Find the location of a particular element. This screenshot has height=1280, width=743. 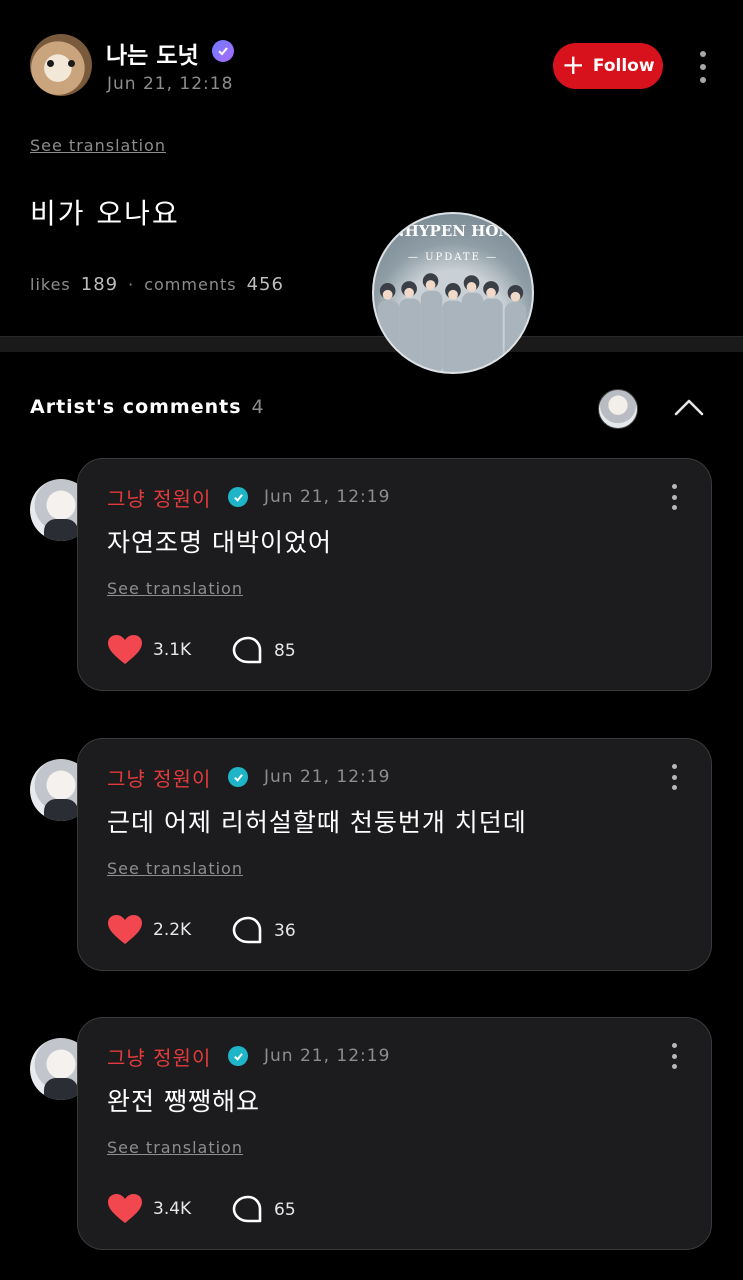

comment-text: 완전 쨍쨍해요 is located at coordinates (183, 1101).